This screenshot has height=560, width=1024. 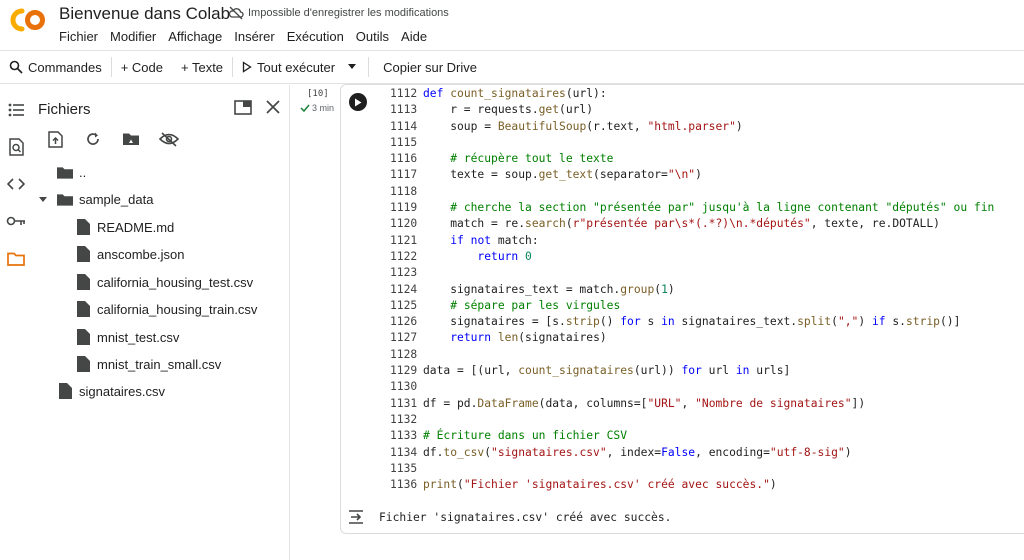 I want to click on code-text: r = requests.get(url), so click(x=508, y=110).